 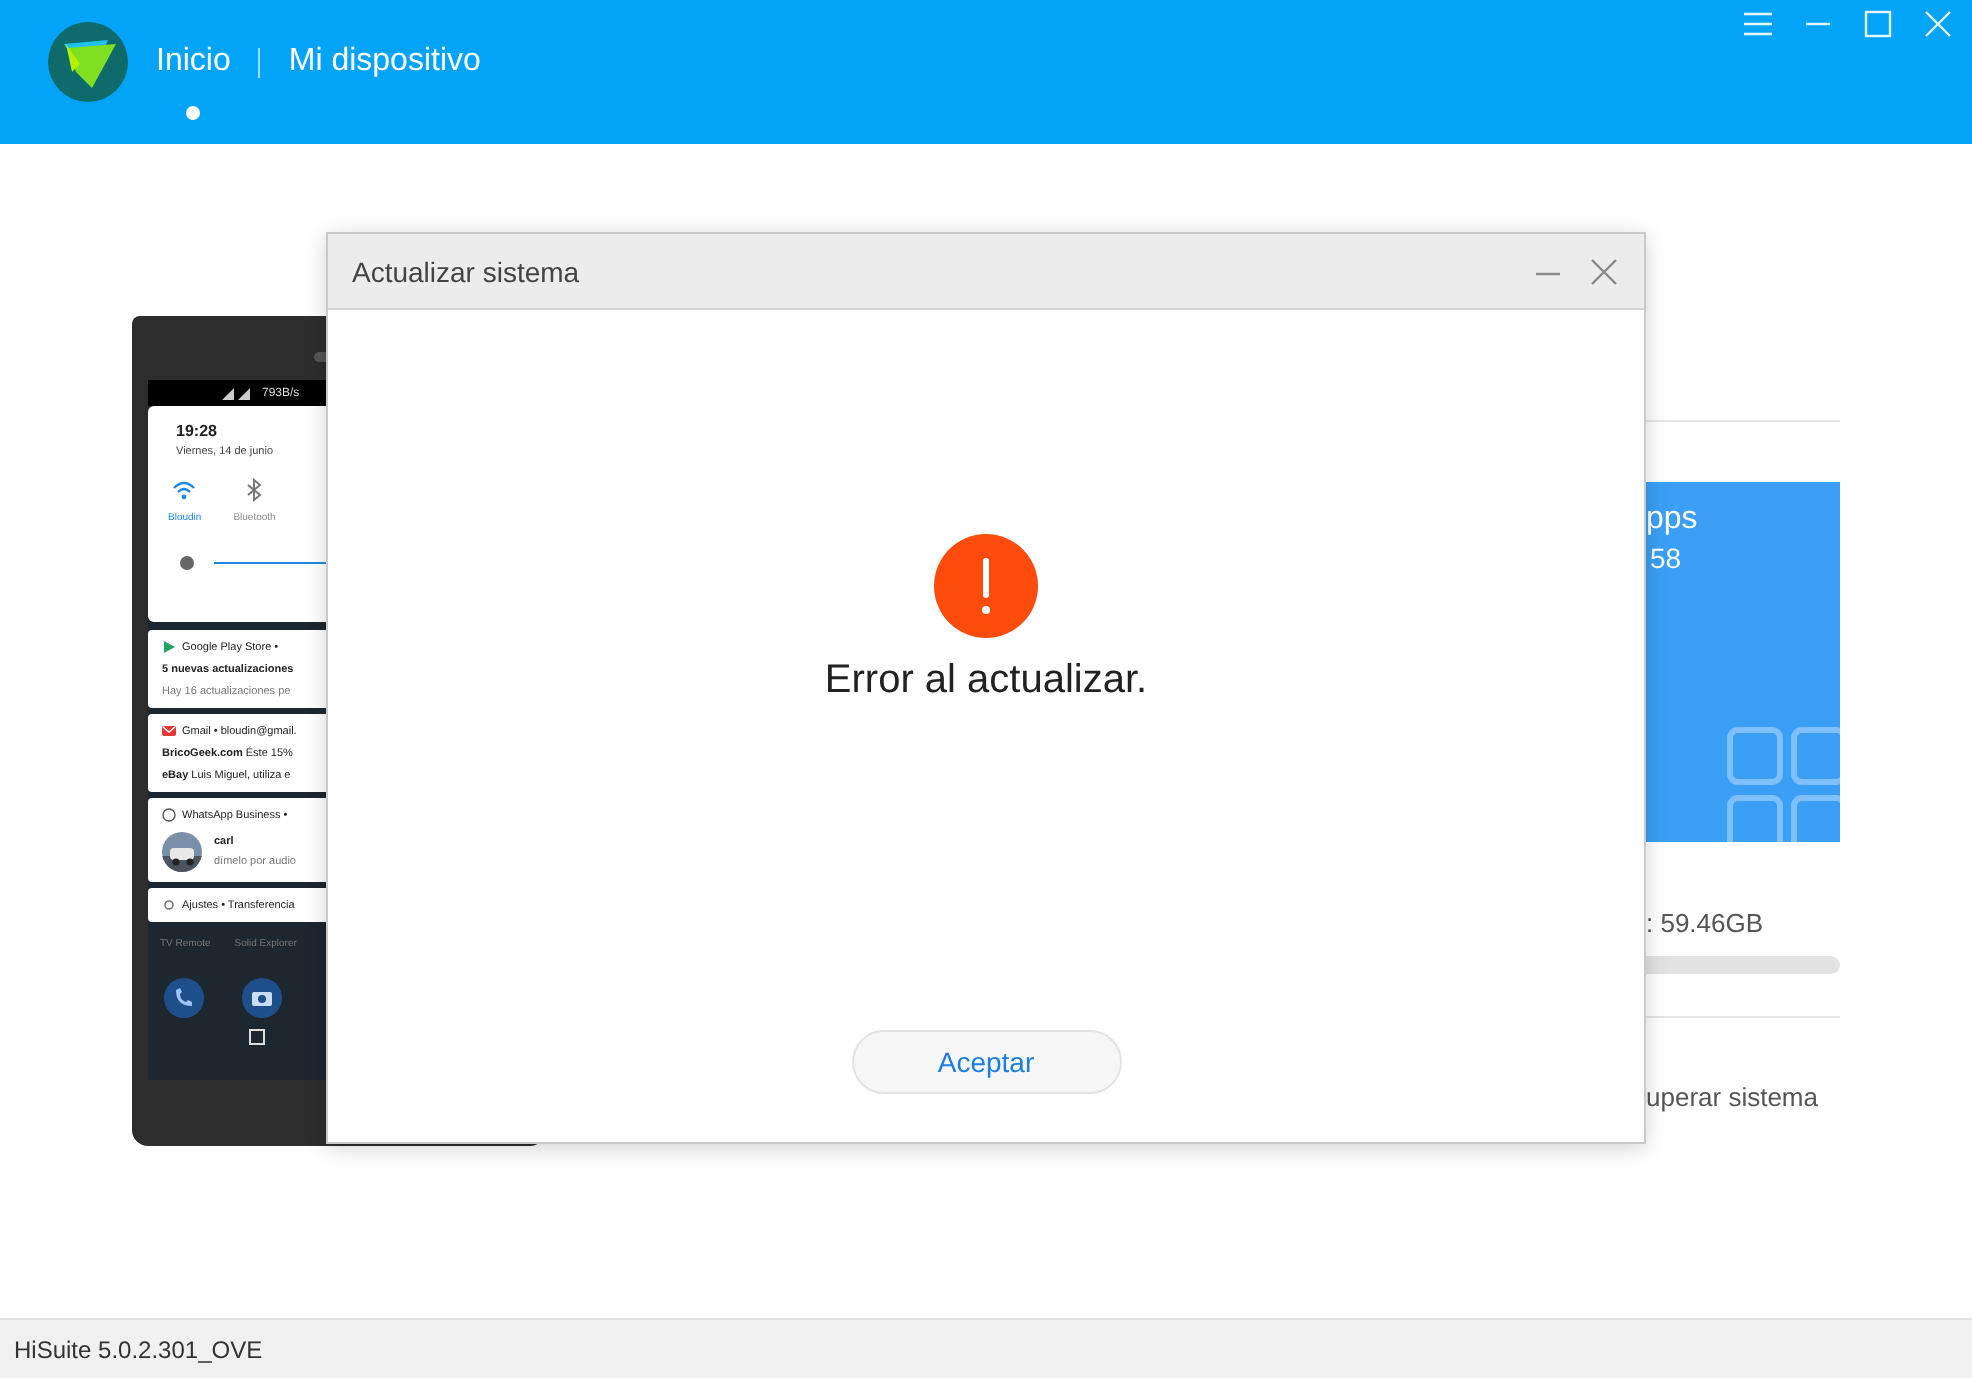 What do you see at coordinates (1667, 558) in the screenshot?
I see `apps-count: 58` at bounding box center [1667, 558].